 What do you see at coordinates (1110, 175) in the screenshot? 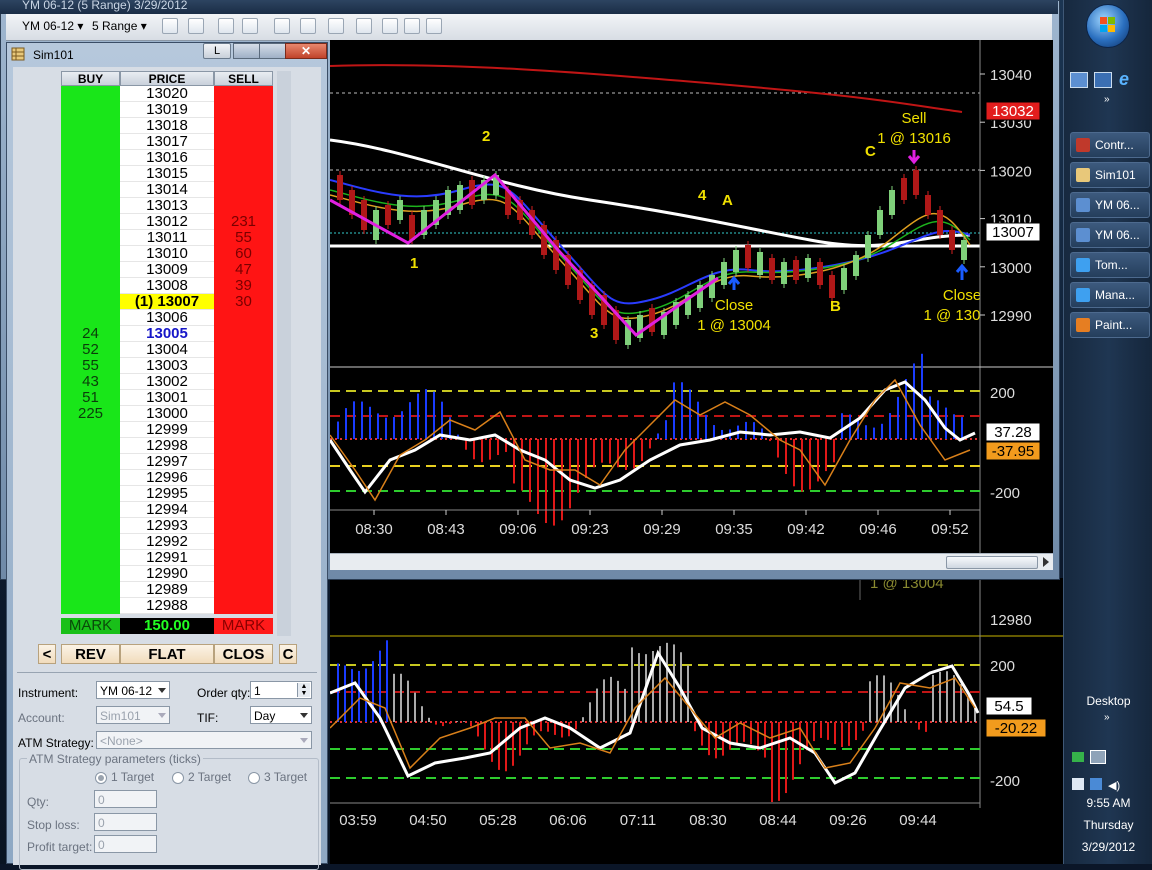
I see `taskbar-item: Sim101` at bounding box center [1110, 175].